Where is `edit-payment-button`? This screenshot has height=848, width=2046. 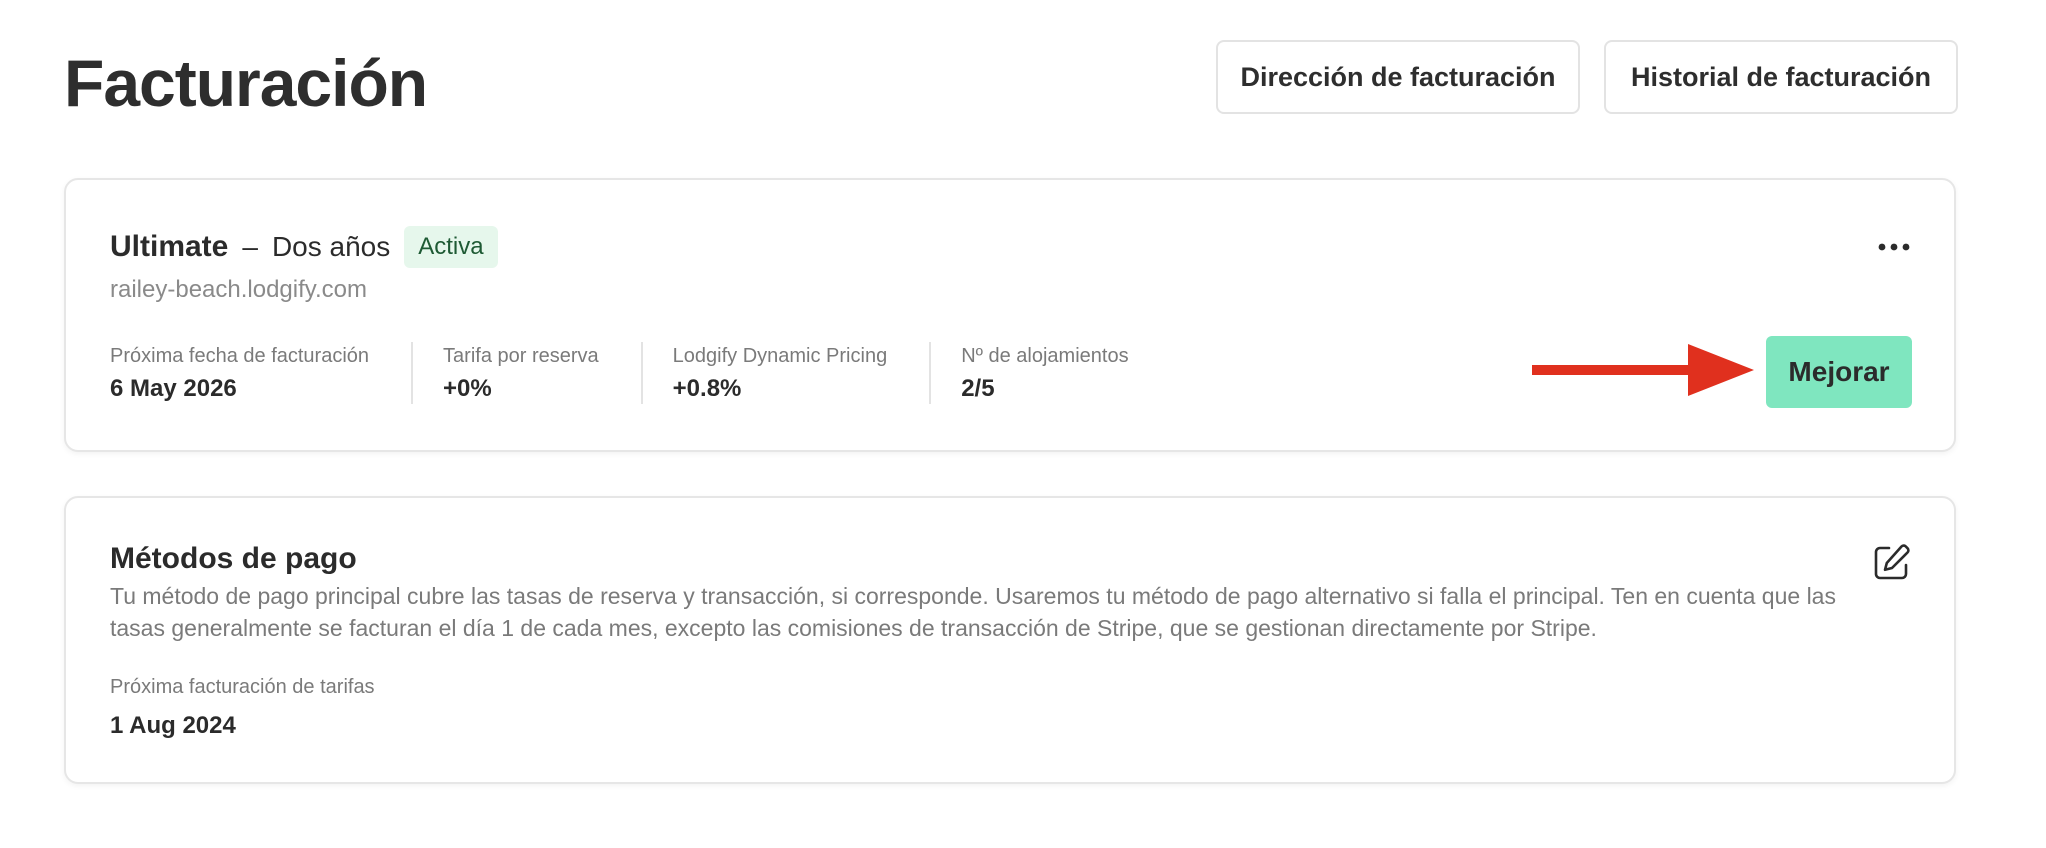 edit-payment-button is located at coordinates (1892, 562).